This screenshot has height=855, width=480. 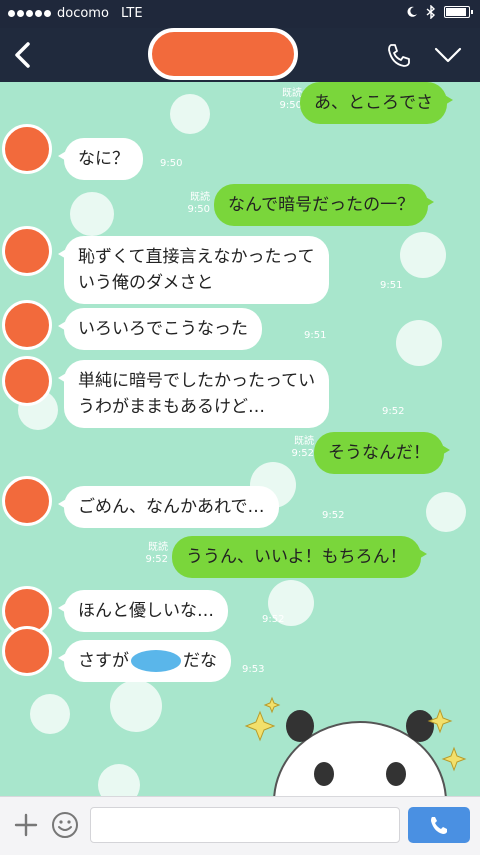 What do you see at coordinates (223, 54) in the screenshot?
I see `chat-title-redacted` at bounding box center [223, 54].